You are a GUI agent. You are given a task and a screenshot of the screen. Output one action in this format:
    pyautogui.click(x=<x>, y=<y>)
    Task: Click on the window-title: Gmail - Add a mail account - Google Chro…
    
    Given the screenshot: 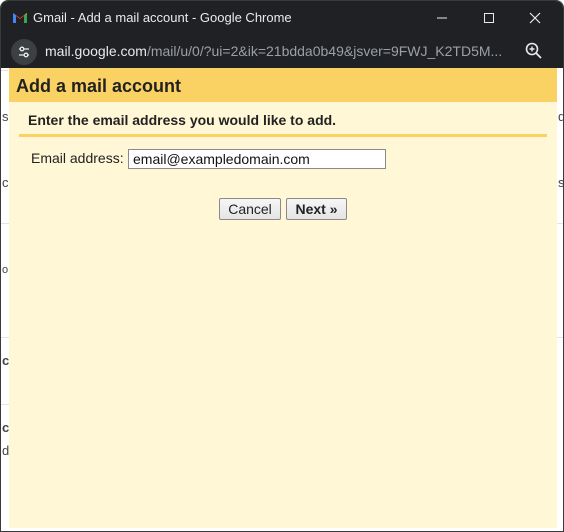 What is the action you would take?
    pyautogui.click(x=162, y=17)
    